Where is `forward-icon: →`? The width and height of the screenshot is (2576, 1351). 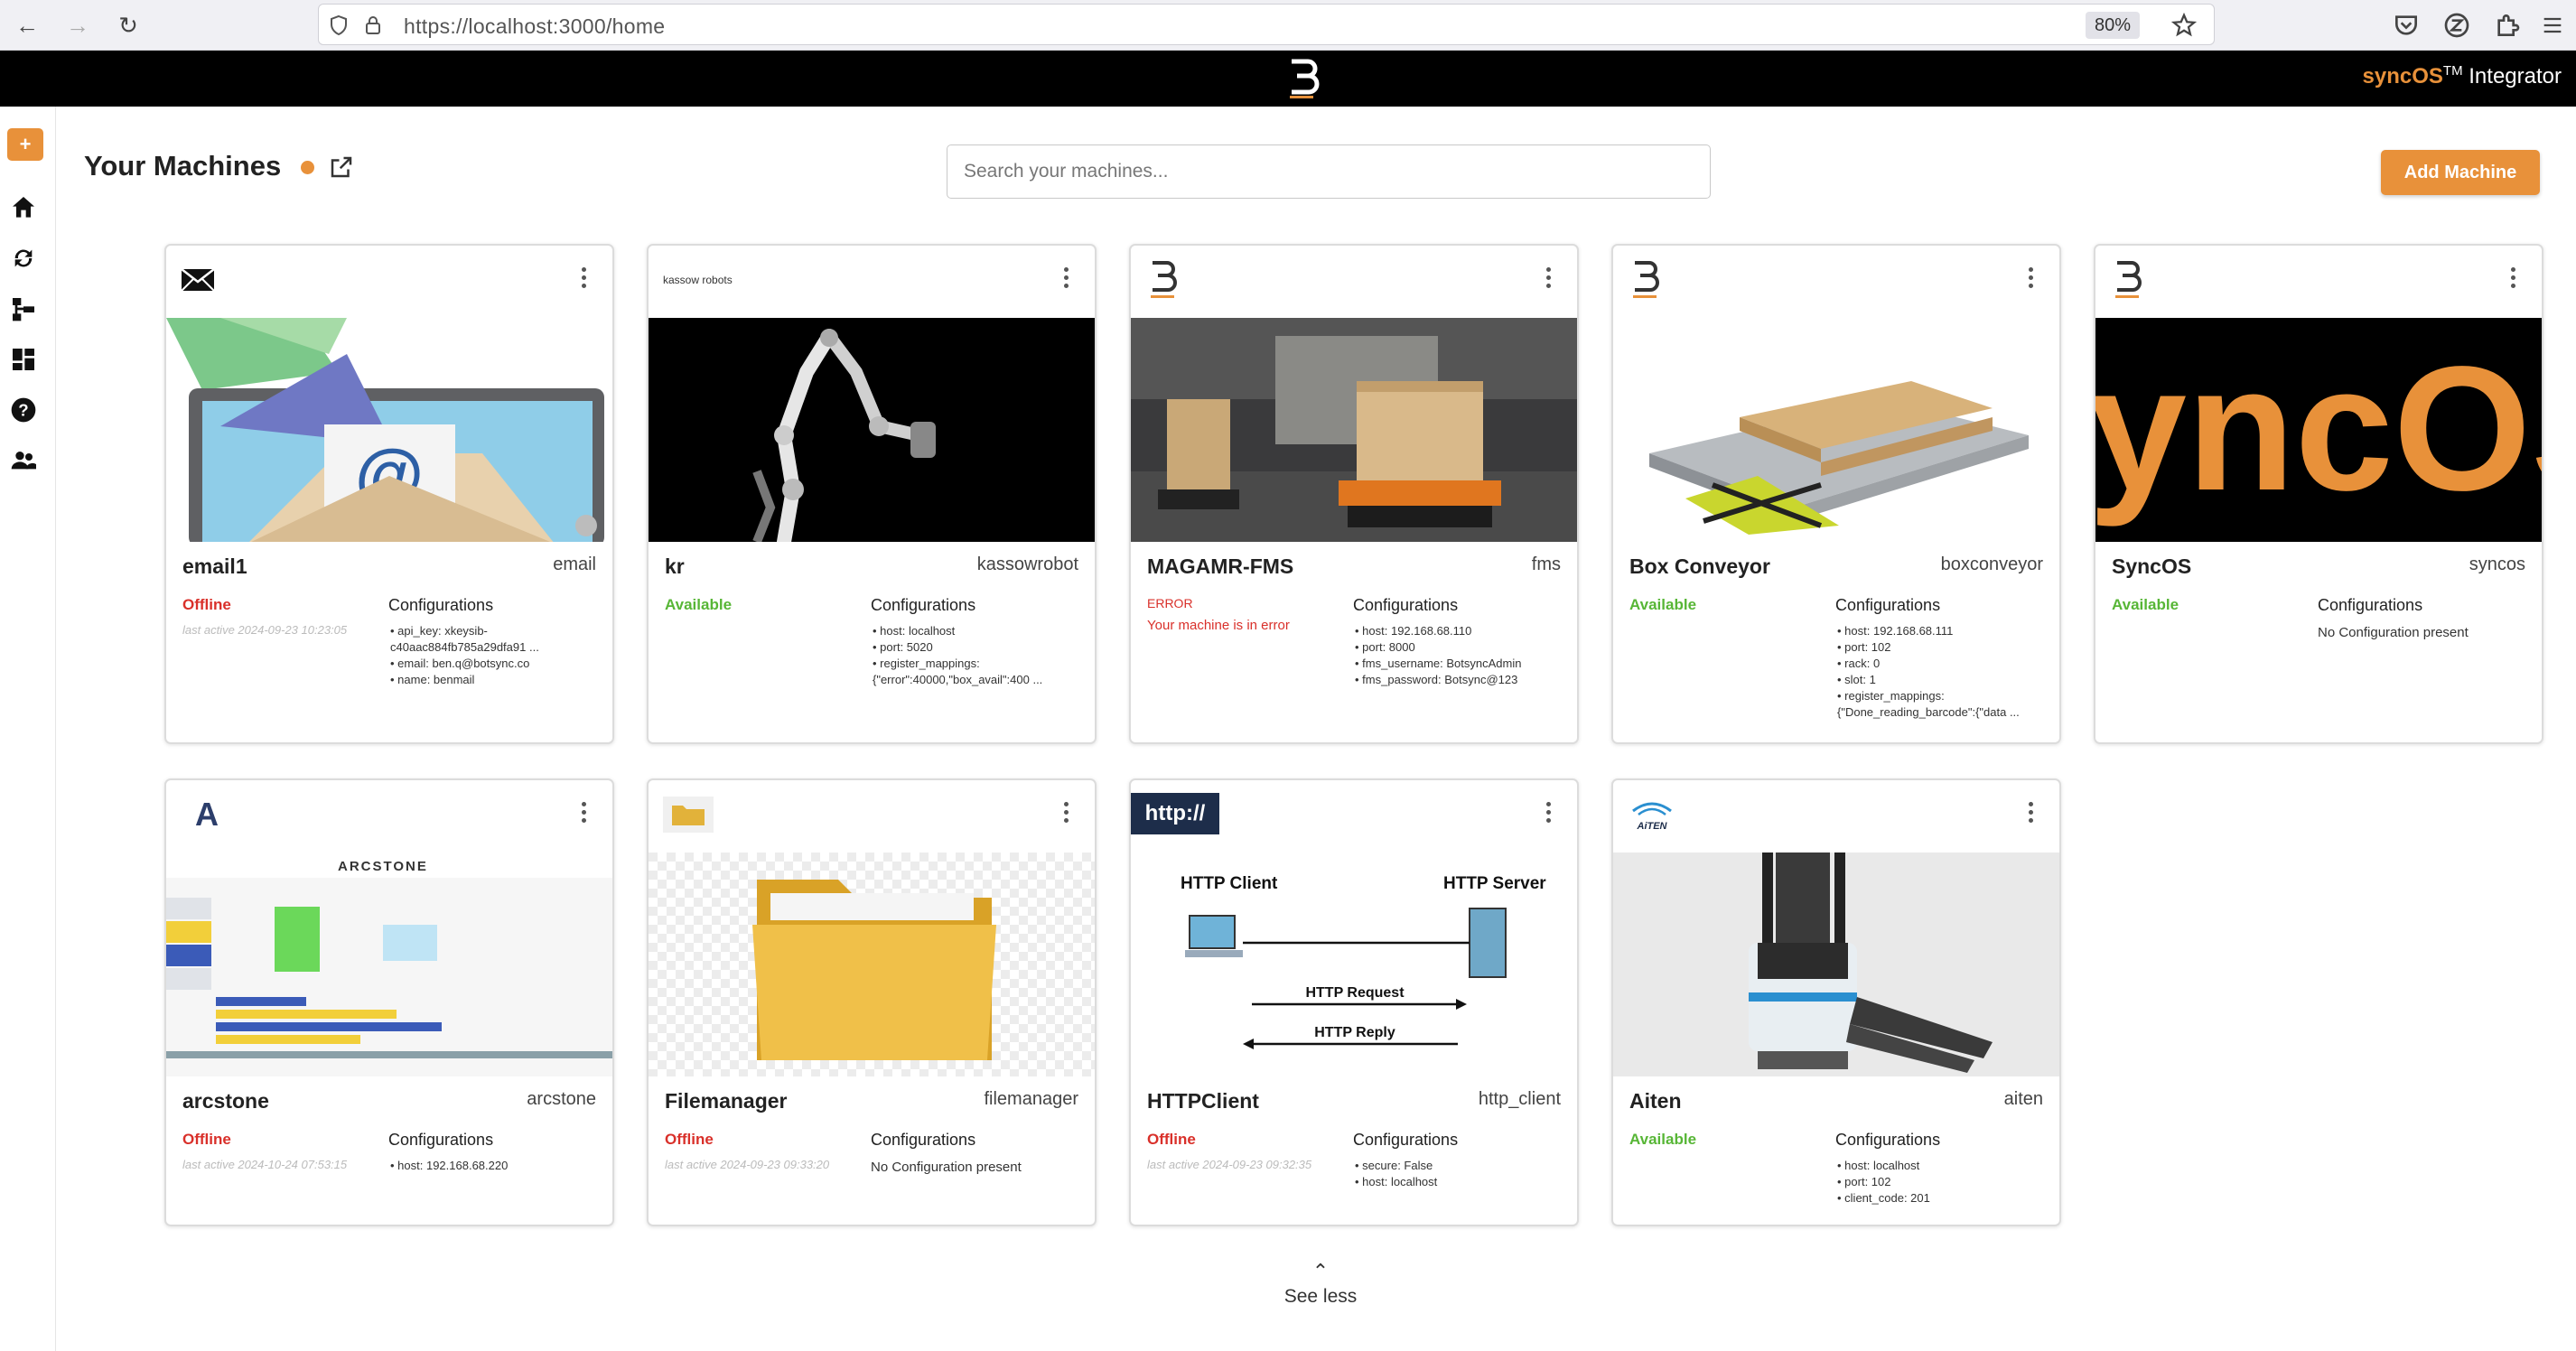
forward-icon: → is located at coordinates (77, 25).